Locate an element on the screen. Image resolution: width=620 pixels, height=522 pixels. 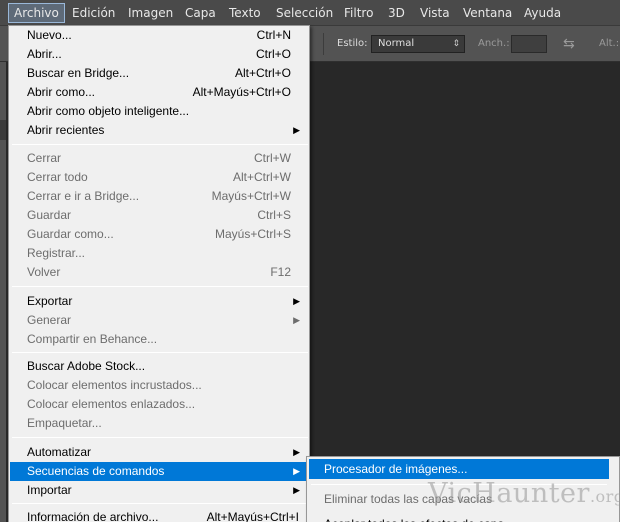
menu-item-guardar-como: Guardar como... Mayús+Ctrl+S is located at coordinates (159, 234).